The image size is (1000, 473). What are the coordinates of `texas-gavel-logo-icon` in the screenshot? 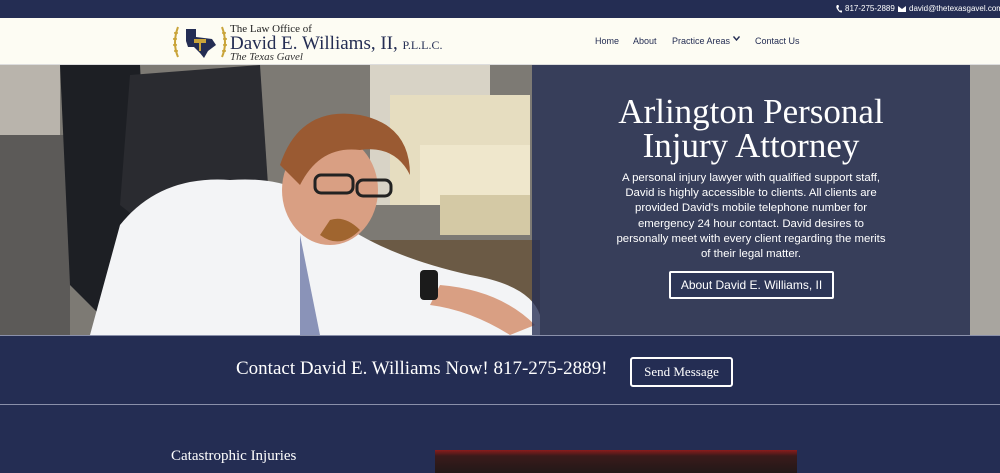 It's located at (200, 42).